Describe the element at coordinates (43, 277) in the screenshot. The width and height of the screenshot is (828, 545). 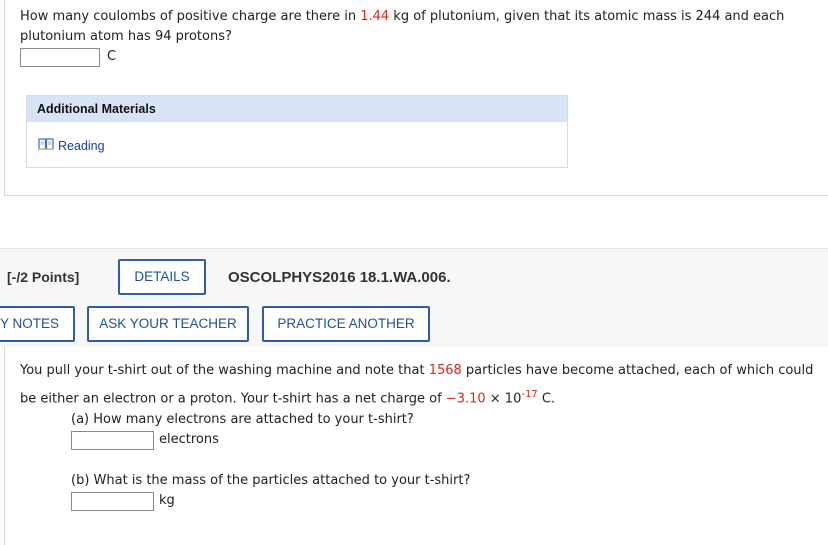
I see `points-label: [-/2 Points]` at that location.